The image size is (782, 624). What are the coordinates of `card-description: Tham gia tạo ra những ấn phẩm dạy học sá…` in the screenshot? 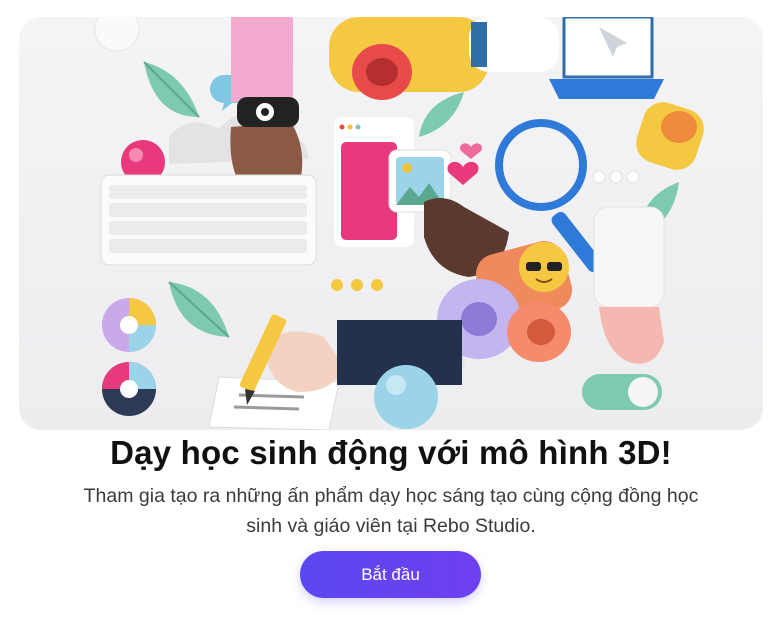 It's located at (391, 511).